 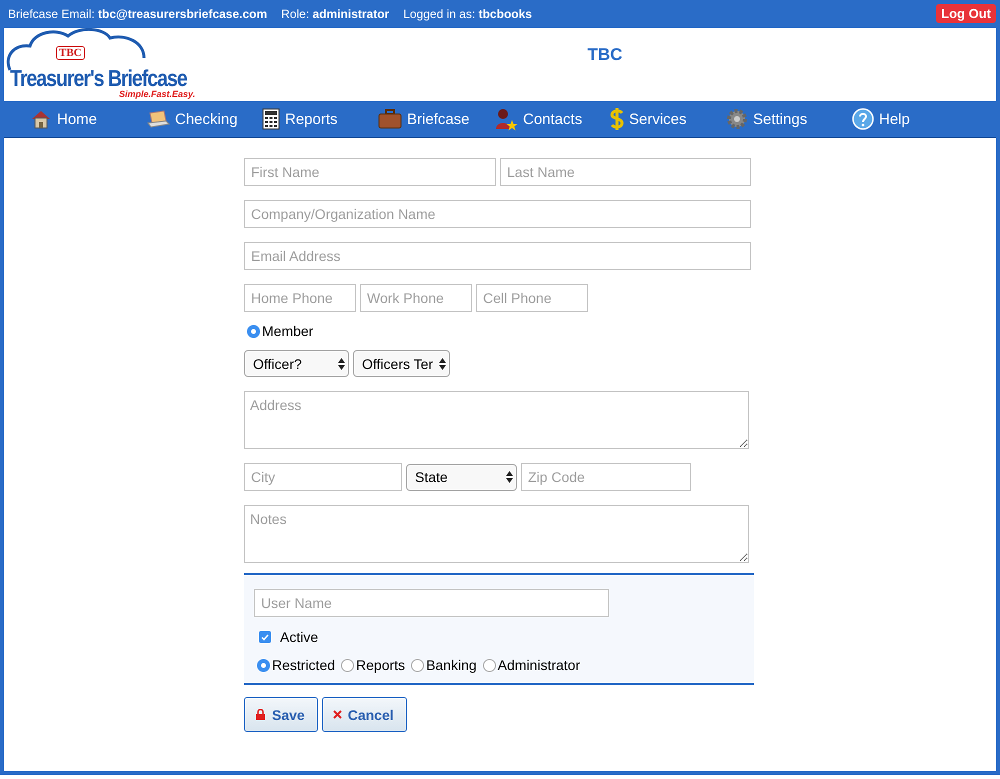 What do you see at coordinates (158, 119) in the screenshot?
I see `laptop-icon` at bounding box center [158, 119].